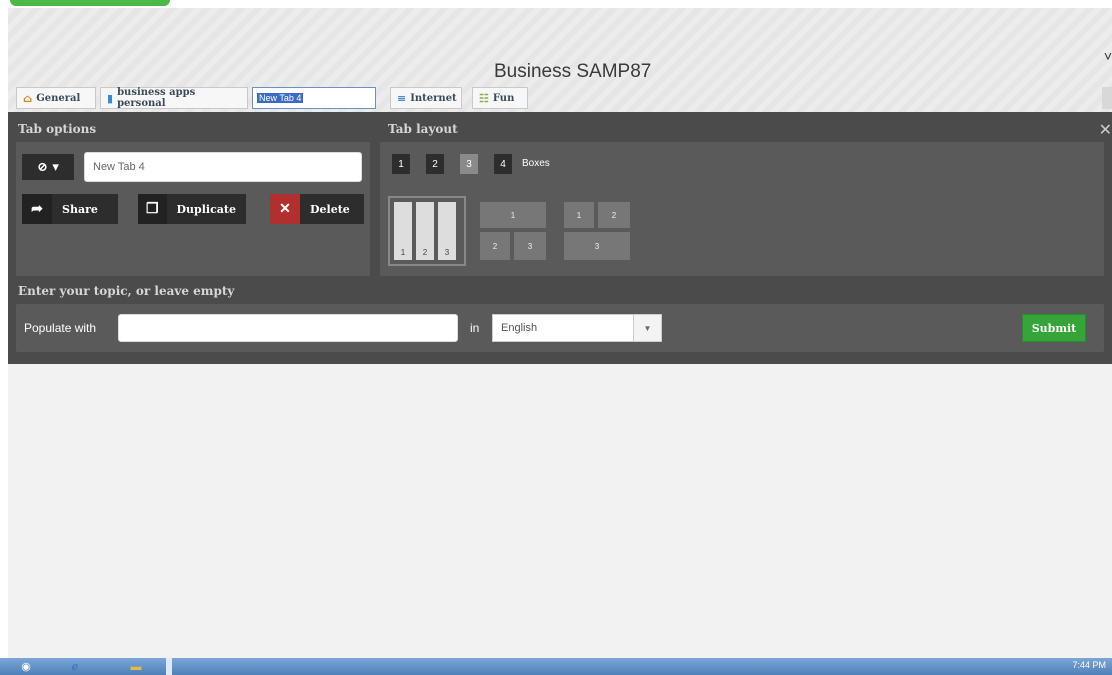 This screenshot has width=1112, height=675. I want to click on no-icon-icon: ⊘ ▾, so click(48, 167).